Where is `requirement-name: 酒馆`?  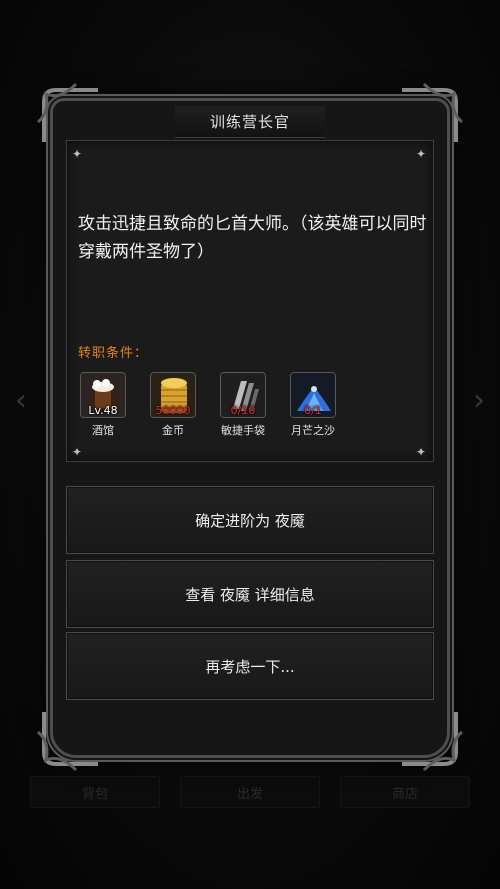
requirement-name: 酒馆 is located at coordinates (103, 430).